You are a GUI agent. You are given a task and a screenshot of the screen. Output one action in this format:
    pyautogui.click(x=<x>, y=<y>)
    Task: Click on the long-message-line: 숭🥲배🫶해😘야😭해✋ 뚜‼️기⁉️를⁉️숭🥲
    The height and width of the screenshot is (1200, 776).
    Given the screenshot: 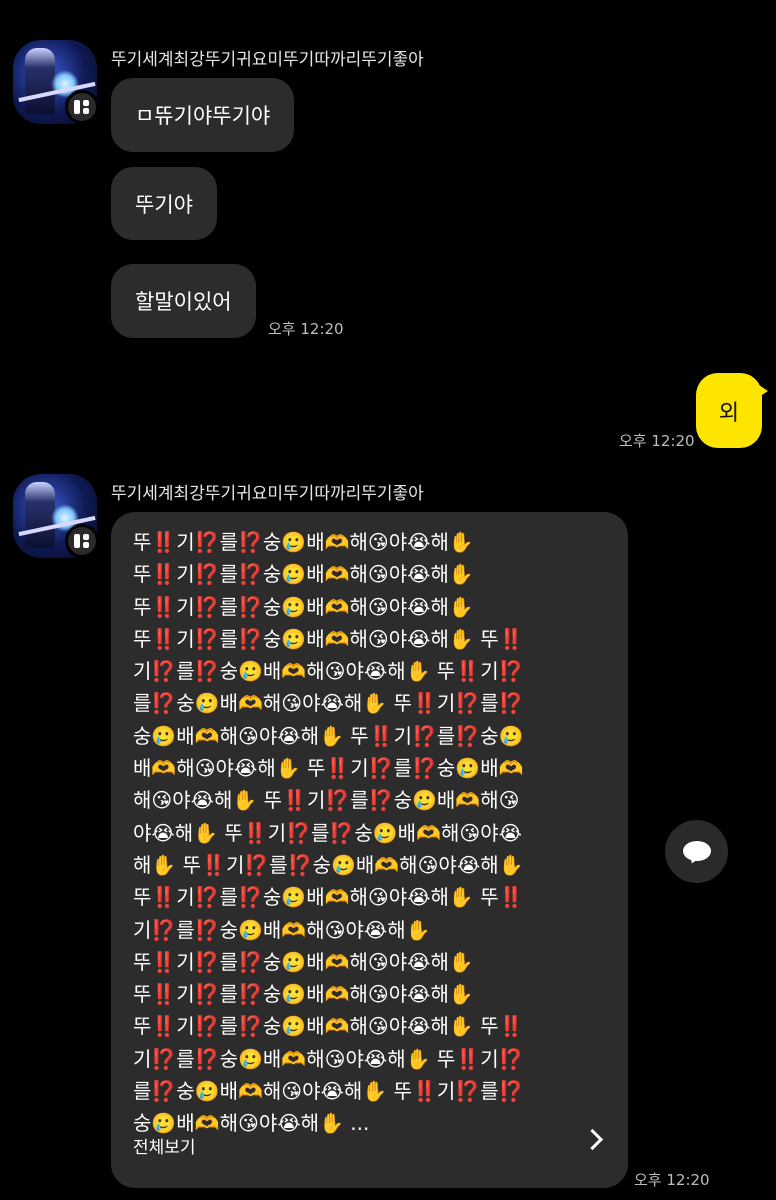 What is the action you would take?
    pyautogui.click(x=328, y=735)
    